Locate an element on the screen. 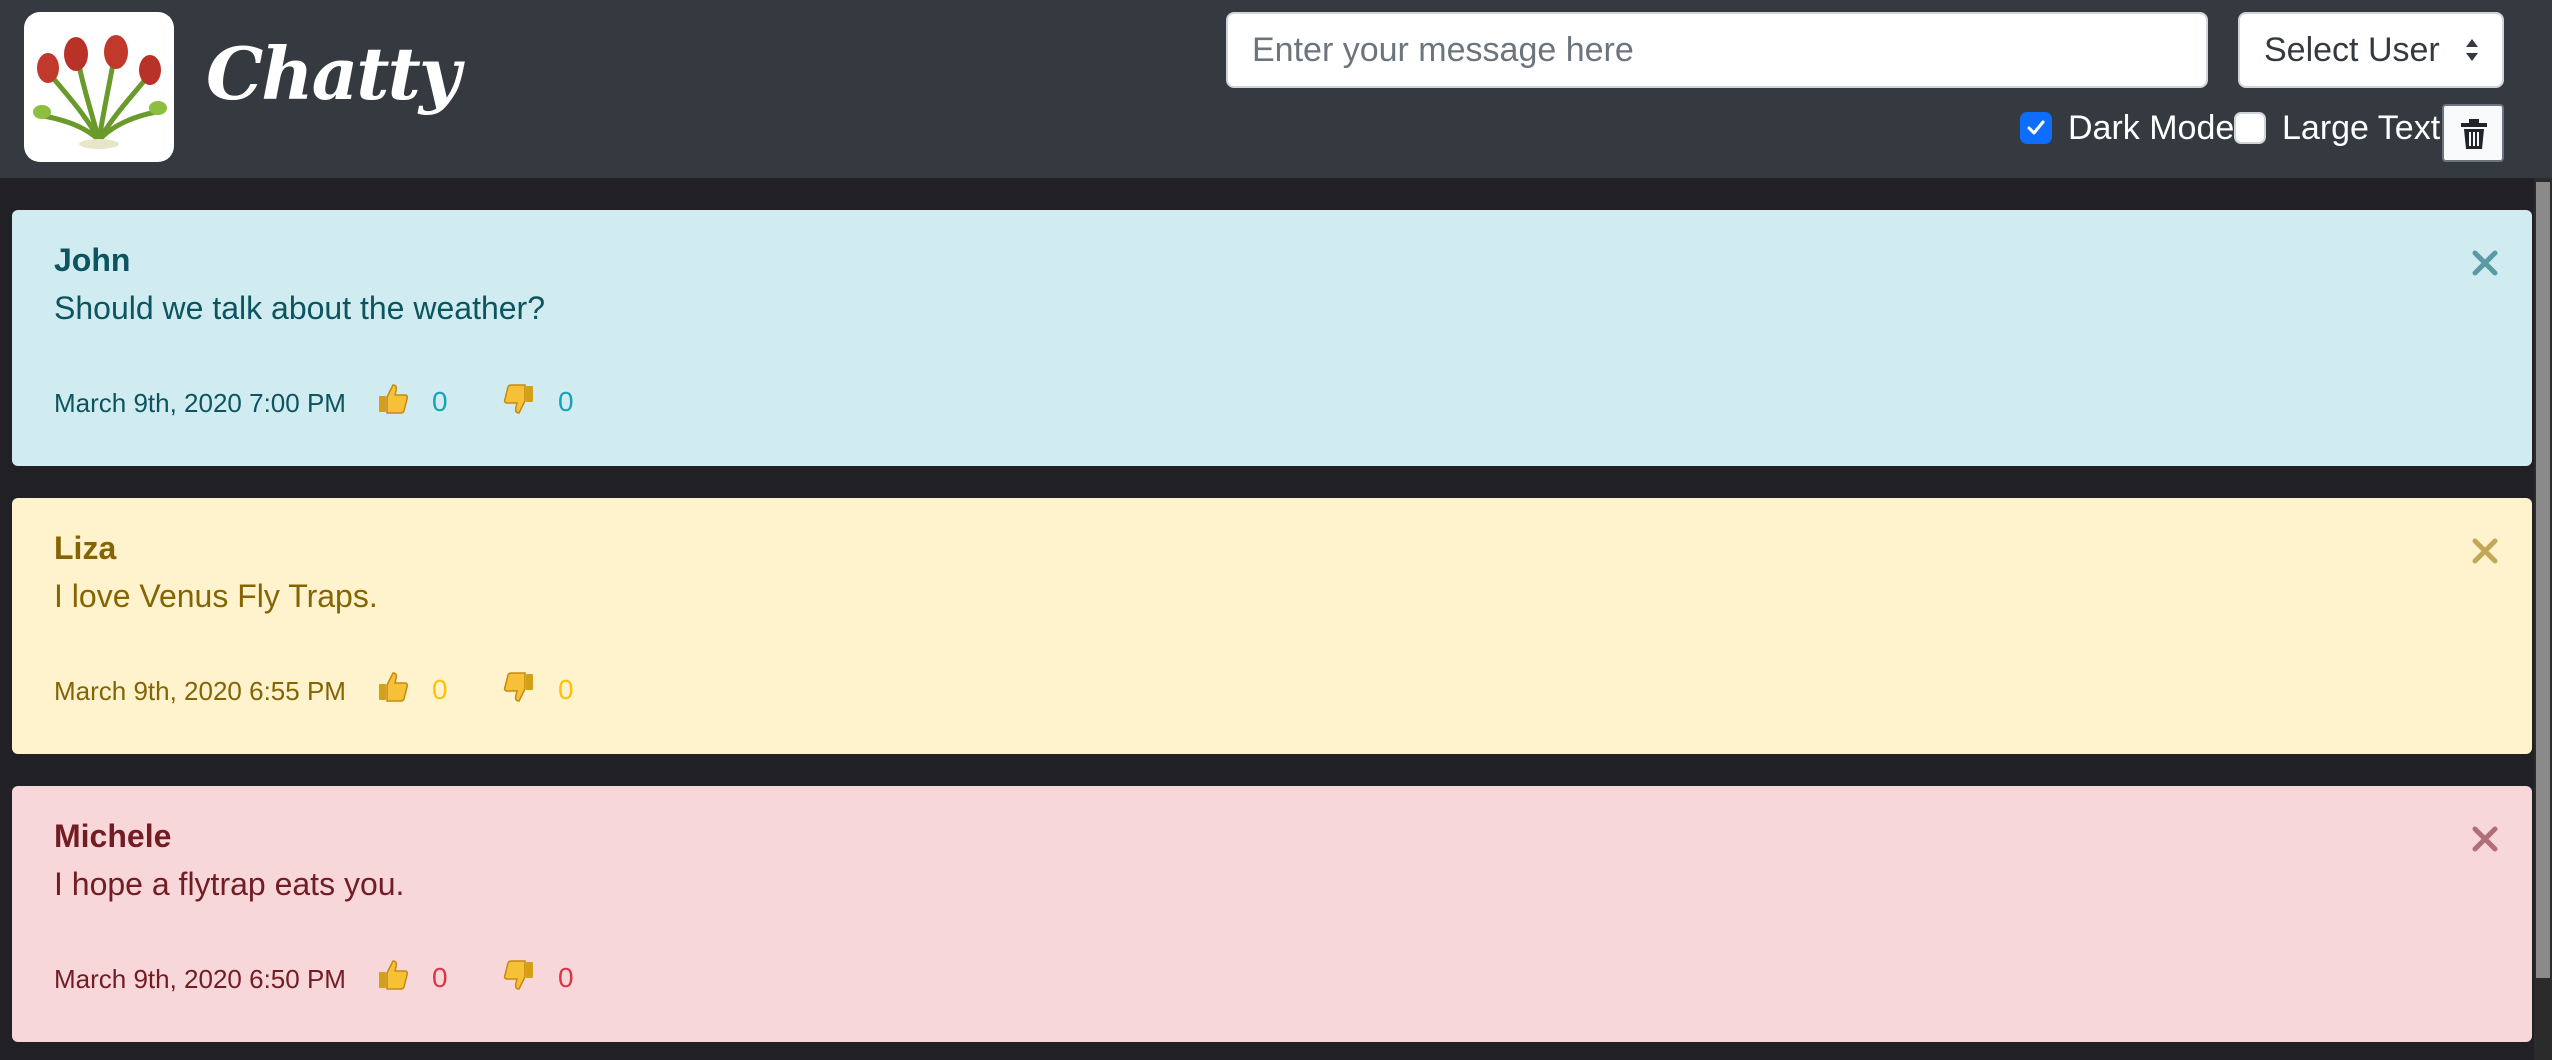 This screenshot has height=1060, width=2552. dark-mode-checkbox is located at coordinates (2036, 128).